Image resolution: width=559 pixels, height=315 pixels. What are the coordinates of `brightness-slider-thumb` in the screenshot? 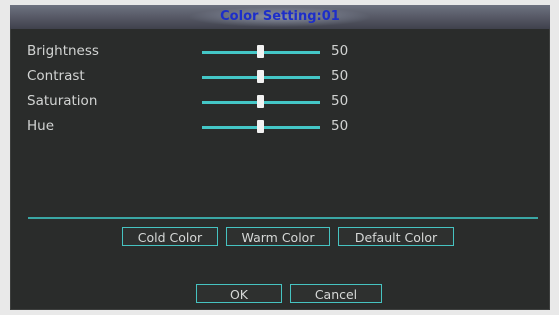 It's located at (260, 51).